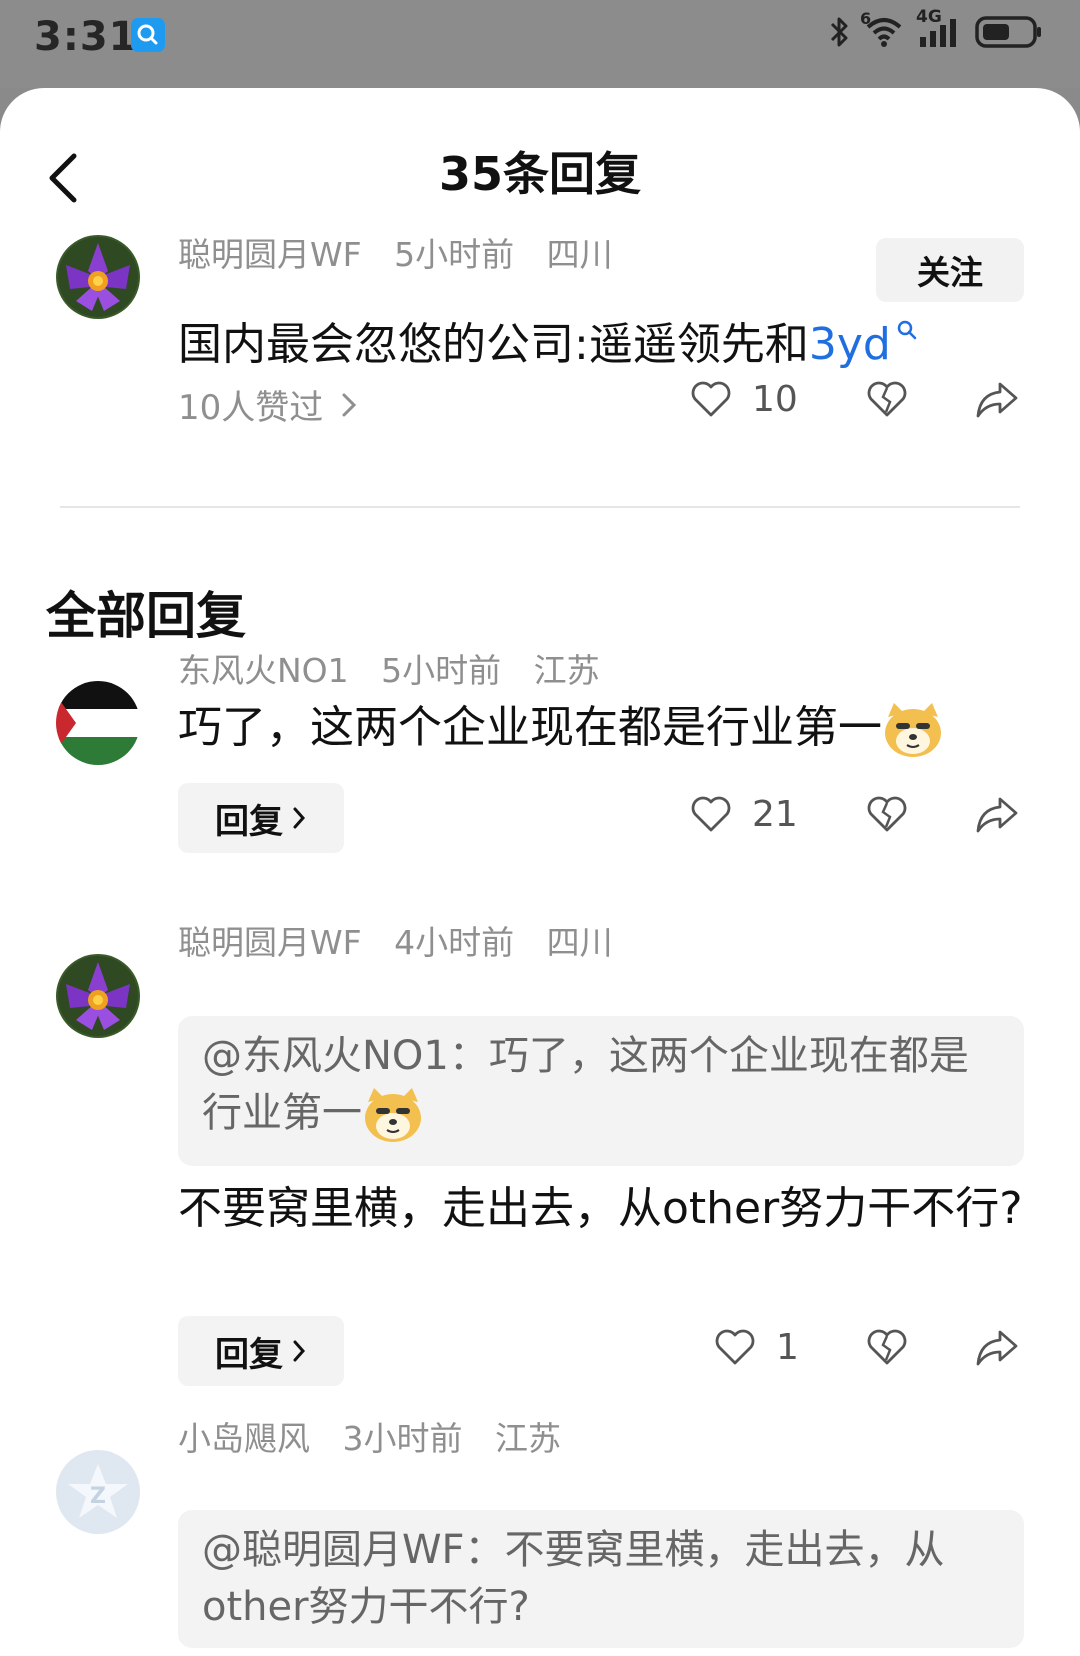  What do you see at coordinates (1009, 34) in the screenshot?
I see `battery-icon` at bounding box center [1009, 34].